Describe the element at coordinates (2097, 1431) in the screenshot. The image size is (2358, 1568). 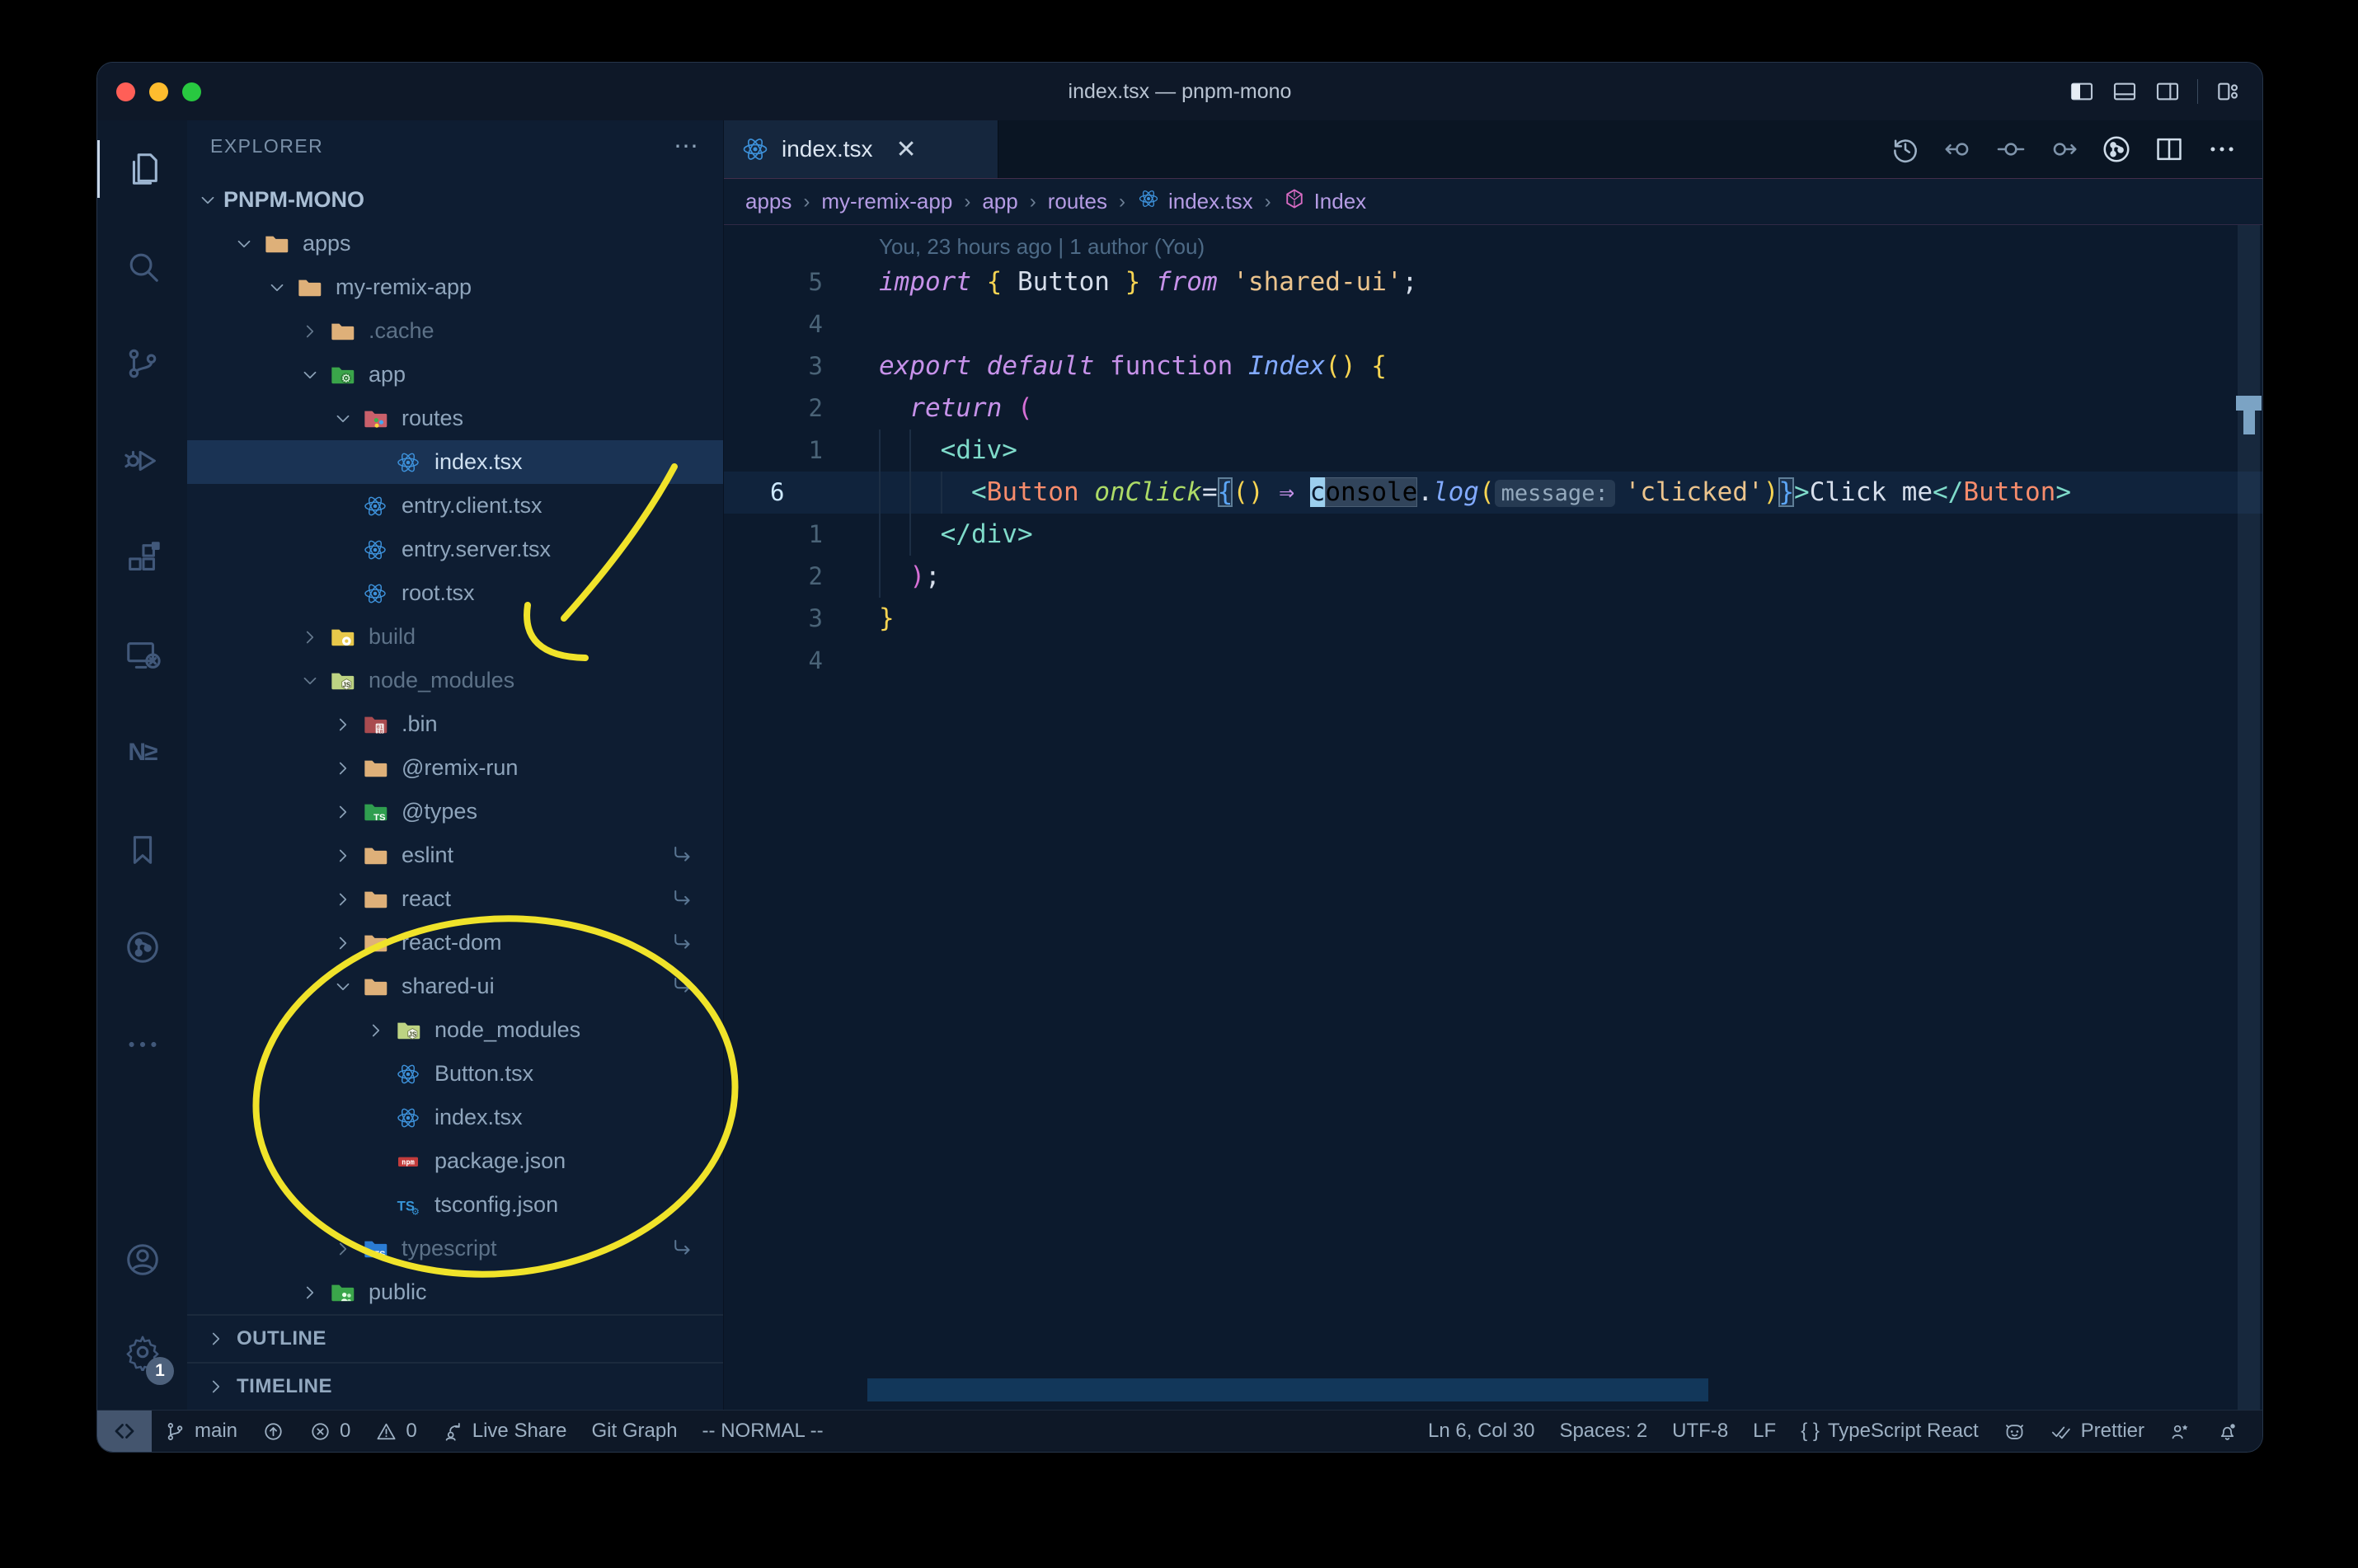
I see `status-formatter: Prettier` at that location.